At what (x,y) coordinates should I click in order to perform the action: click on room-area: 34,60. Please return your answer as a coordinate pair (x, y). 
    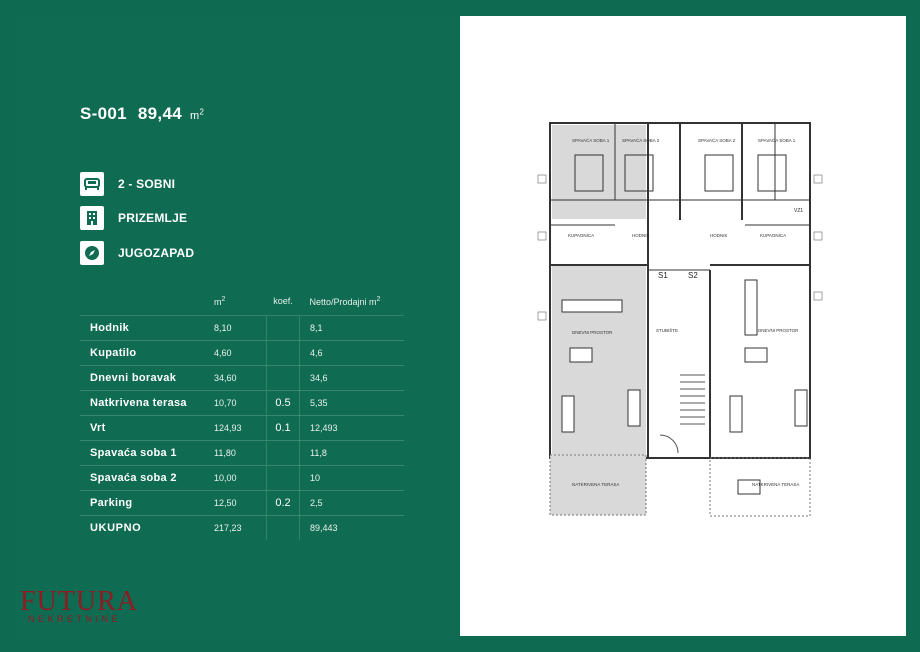
    Looking at the image, I should click on (240, 378).